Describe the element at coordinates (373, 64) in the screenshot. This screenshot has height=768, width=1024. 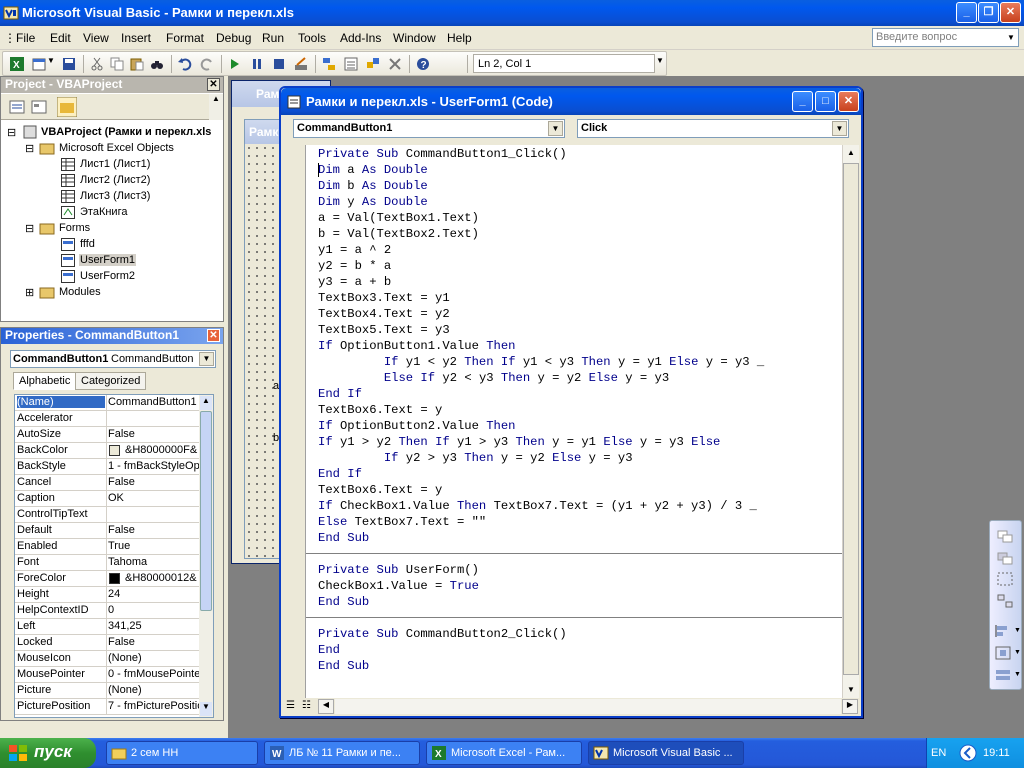
I see `object-browser-icon` at that location.